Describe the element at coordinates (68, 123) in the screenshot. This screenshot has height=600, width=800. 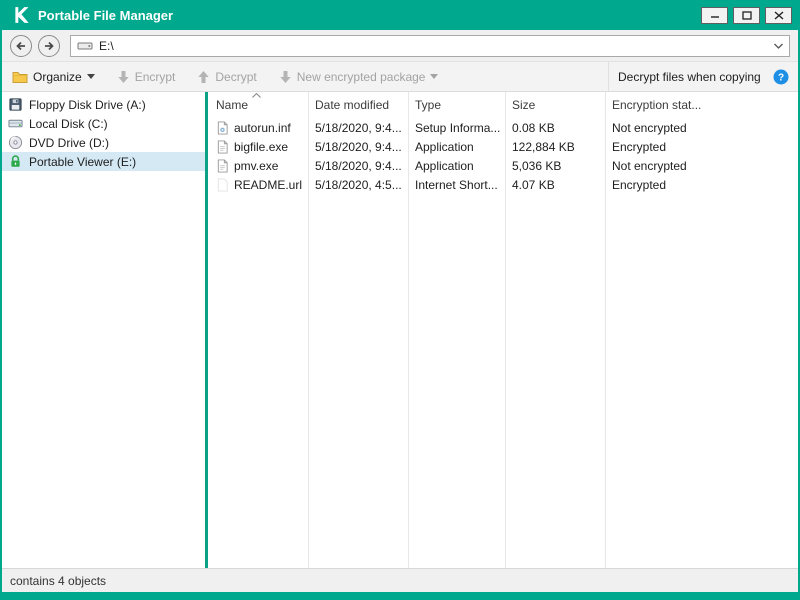
I see `sidebar-item-label: Local Disk (C:)` at that location.